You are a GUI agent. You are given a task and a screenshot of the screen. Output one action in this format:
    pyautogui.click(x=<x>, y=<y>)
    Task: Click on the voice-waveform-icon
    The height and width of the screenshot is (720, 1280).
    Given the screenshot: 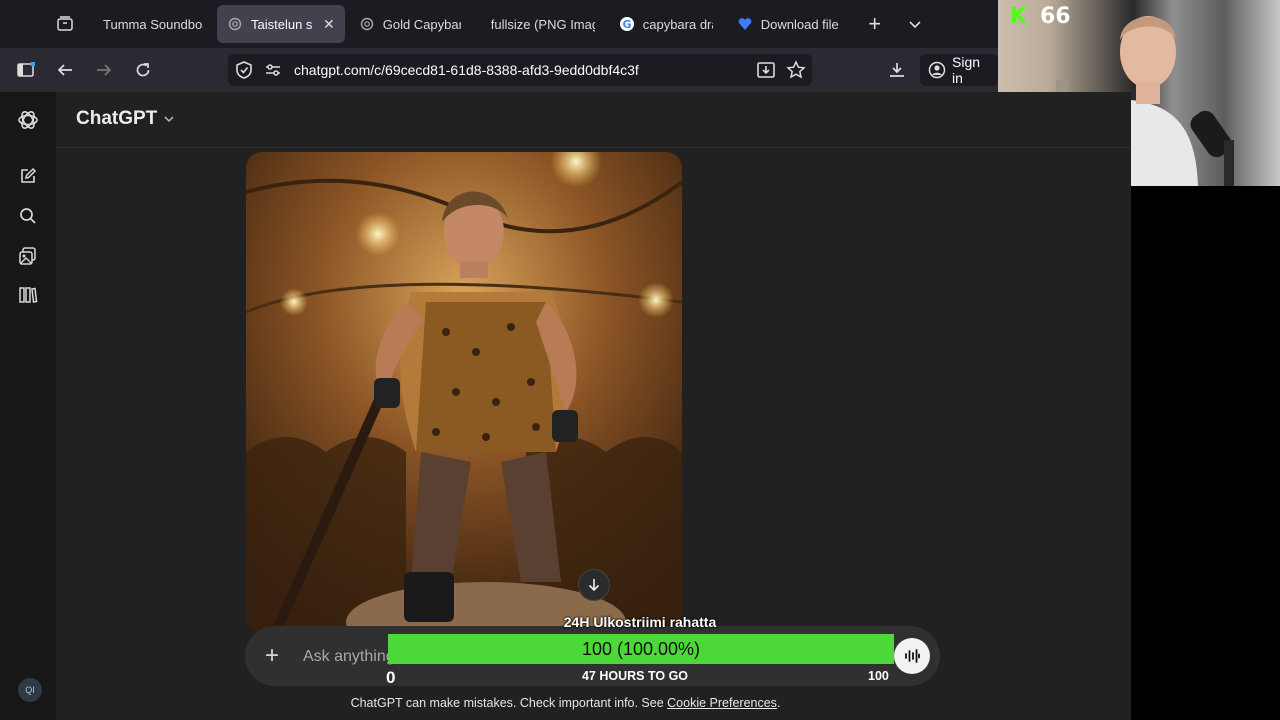 What is the action you would take?
    pyautogui.click(x=912, y=656)
    